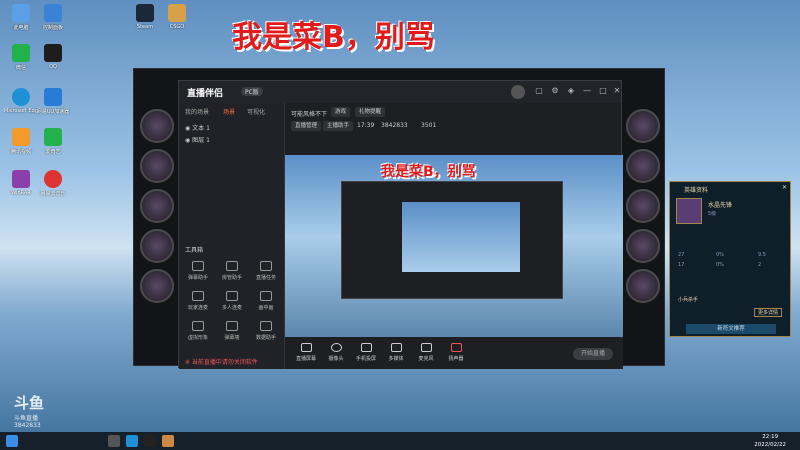  Describe the element at coordinates (366, 125) in the screenshot. I see `live-duration: 17:39` at that location.